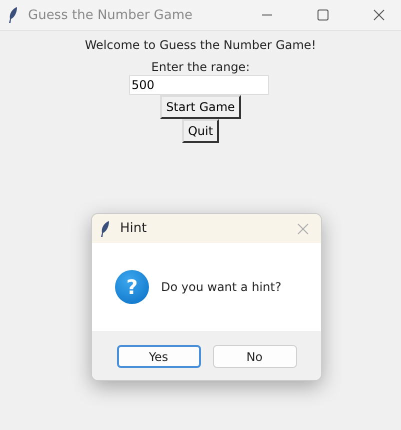 The width and height of the screenshot is (401, 430). I want to click on welcome-text: Welcome to Guess the Number Game!, so click(200, 45).